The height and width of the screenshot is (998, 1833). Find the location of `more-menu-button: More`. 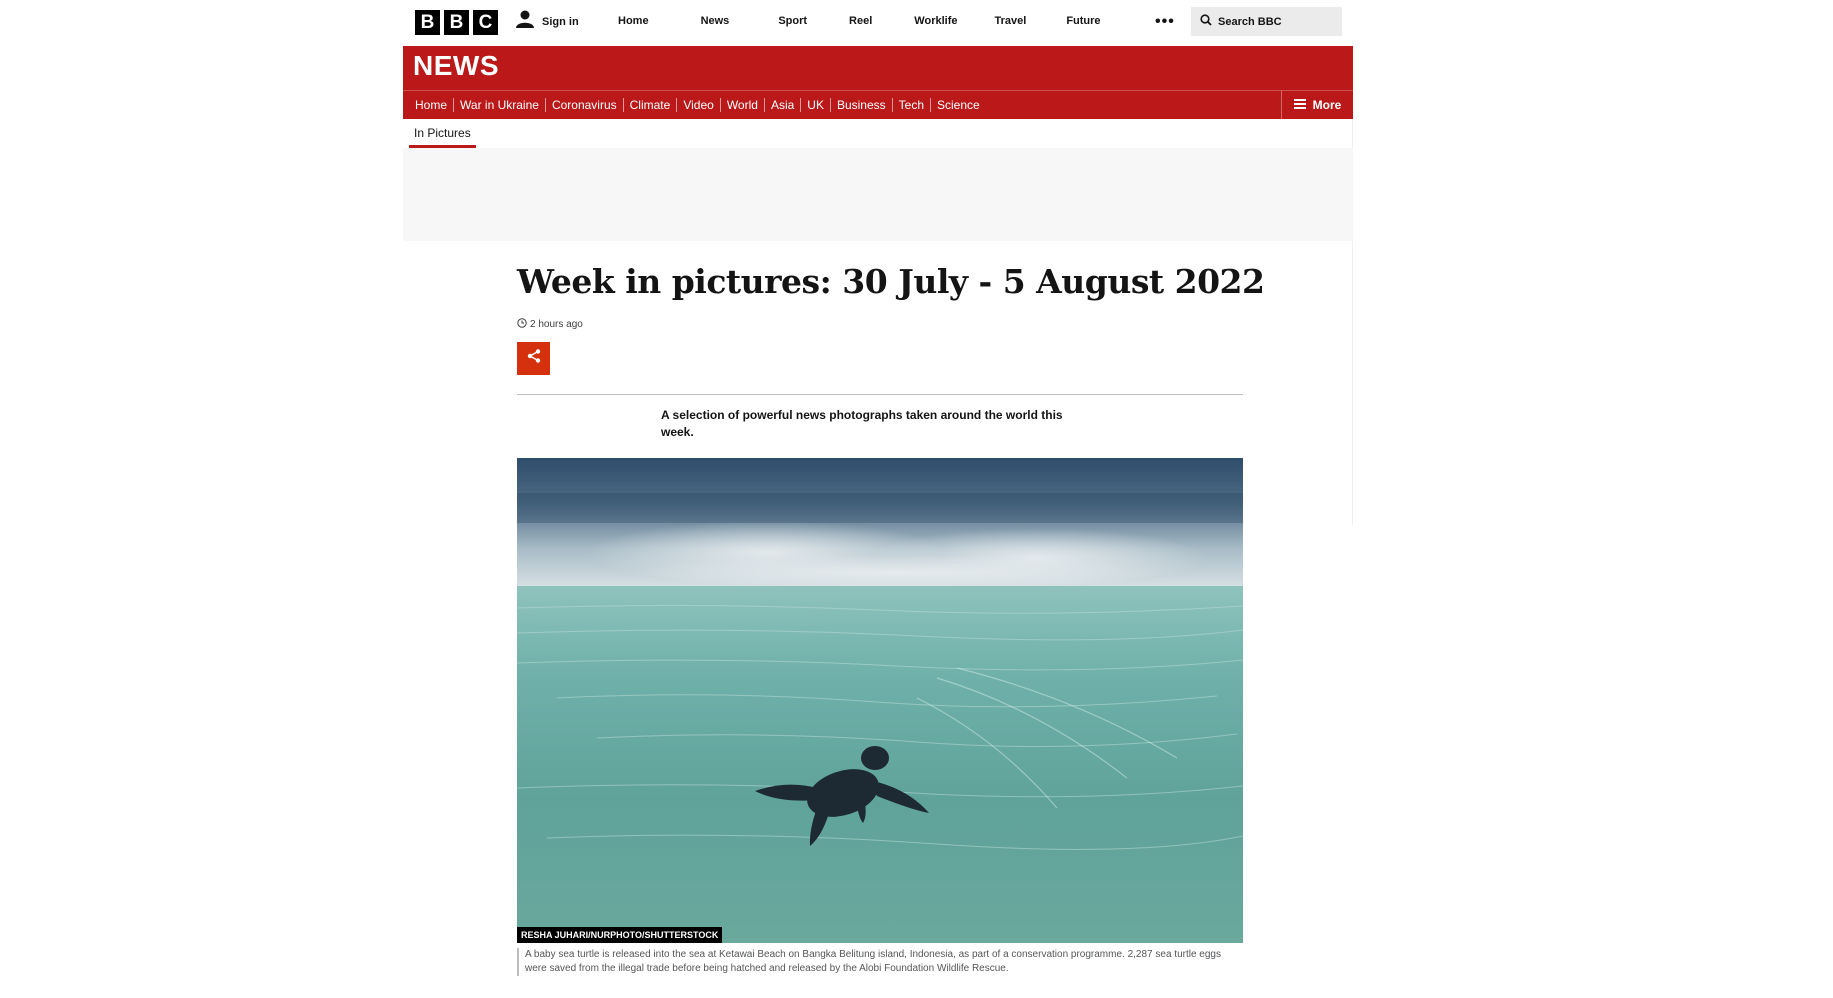

more-menu-button: More is located at coordinates (1317, 105).